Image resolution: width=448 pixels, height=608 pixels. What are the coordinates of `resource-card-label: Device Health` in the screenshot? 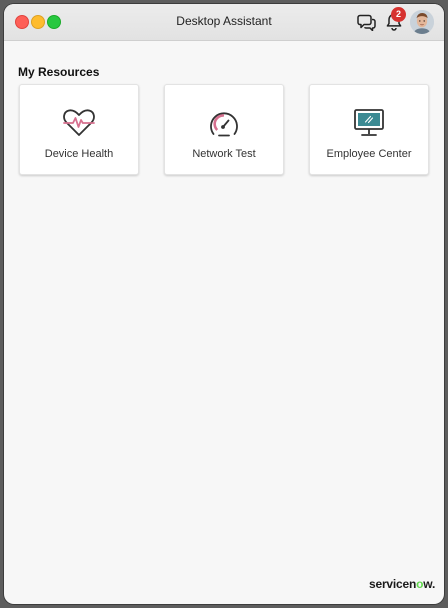 It's located at (79, 154).